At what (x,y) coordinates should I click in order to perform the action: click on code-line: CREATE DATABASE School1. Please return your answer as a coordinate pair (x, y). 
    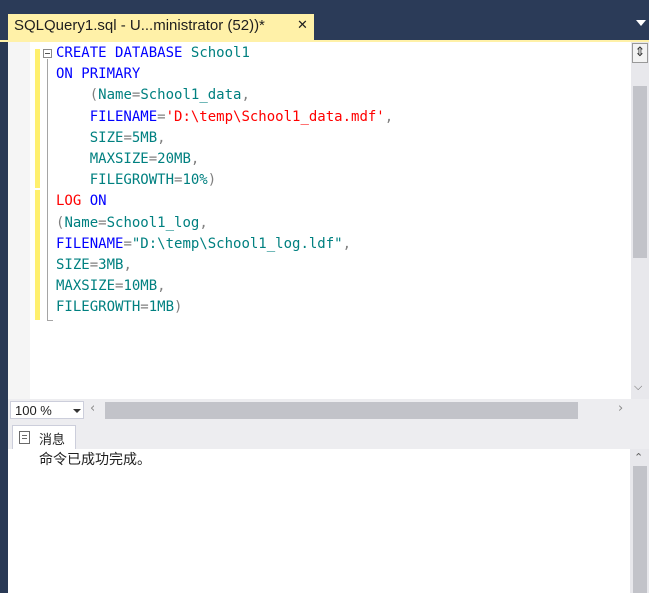
    Looking at the image, I should click on (153, 53).